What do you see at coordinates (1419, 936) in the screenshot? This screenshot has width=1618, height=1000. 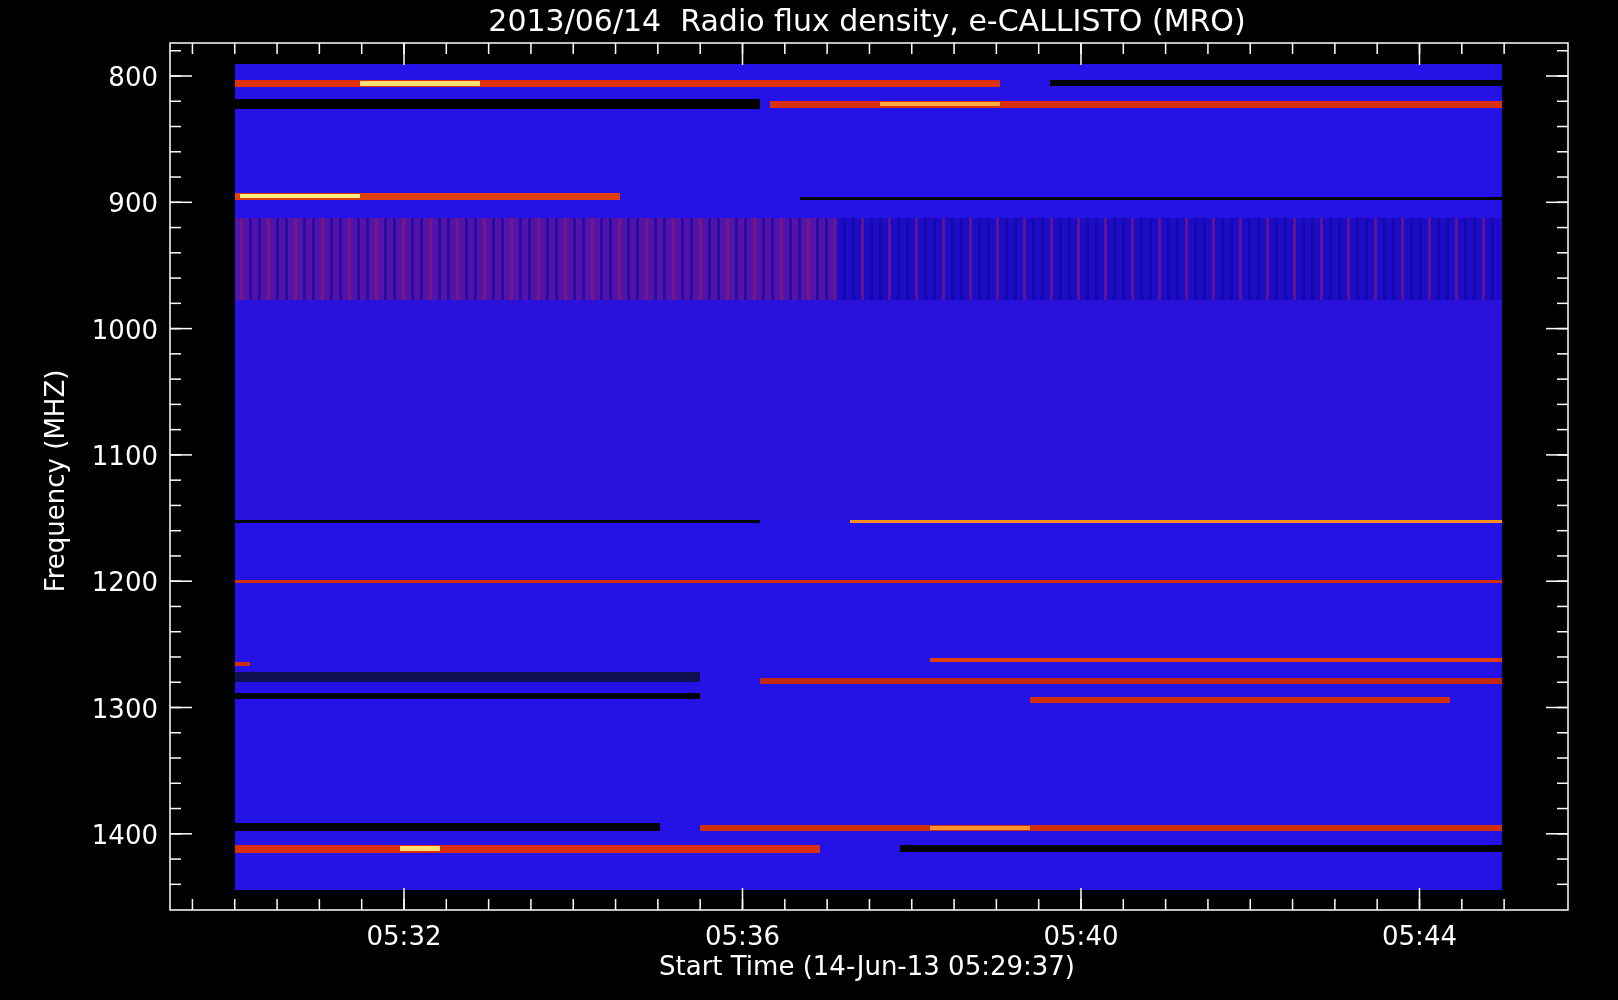 I see `x-tick-label: 05:44` at bounding box center [1419, 936].